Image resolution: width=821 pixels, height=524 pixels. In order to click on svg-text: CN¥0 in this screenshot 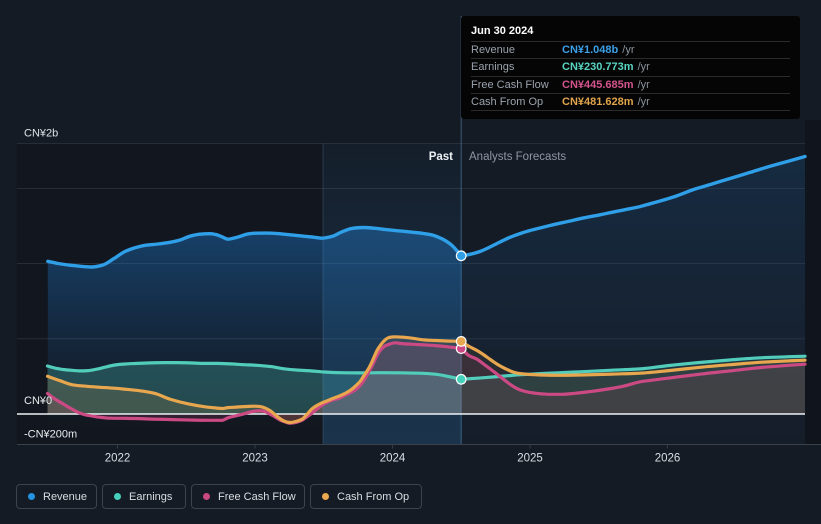, I will do `click(38, 401)`.